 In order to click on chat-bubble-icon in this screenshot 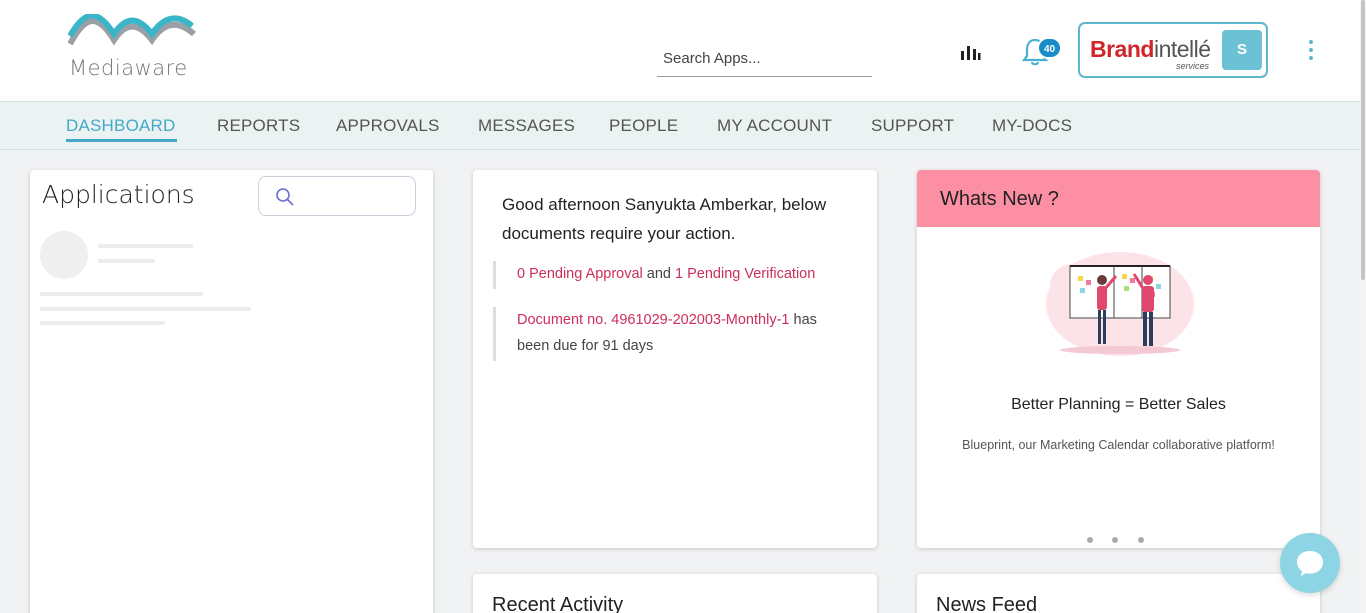, I will do `click(1310, 563)`.